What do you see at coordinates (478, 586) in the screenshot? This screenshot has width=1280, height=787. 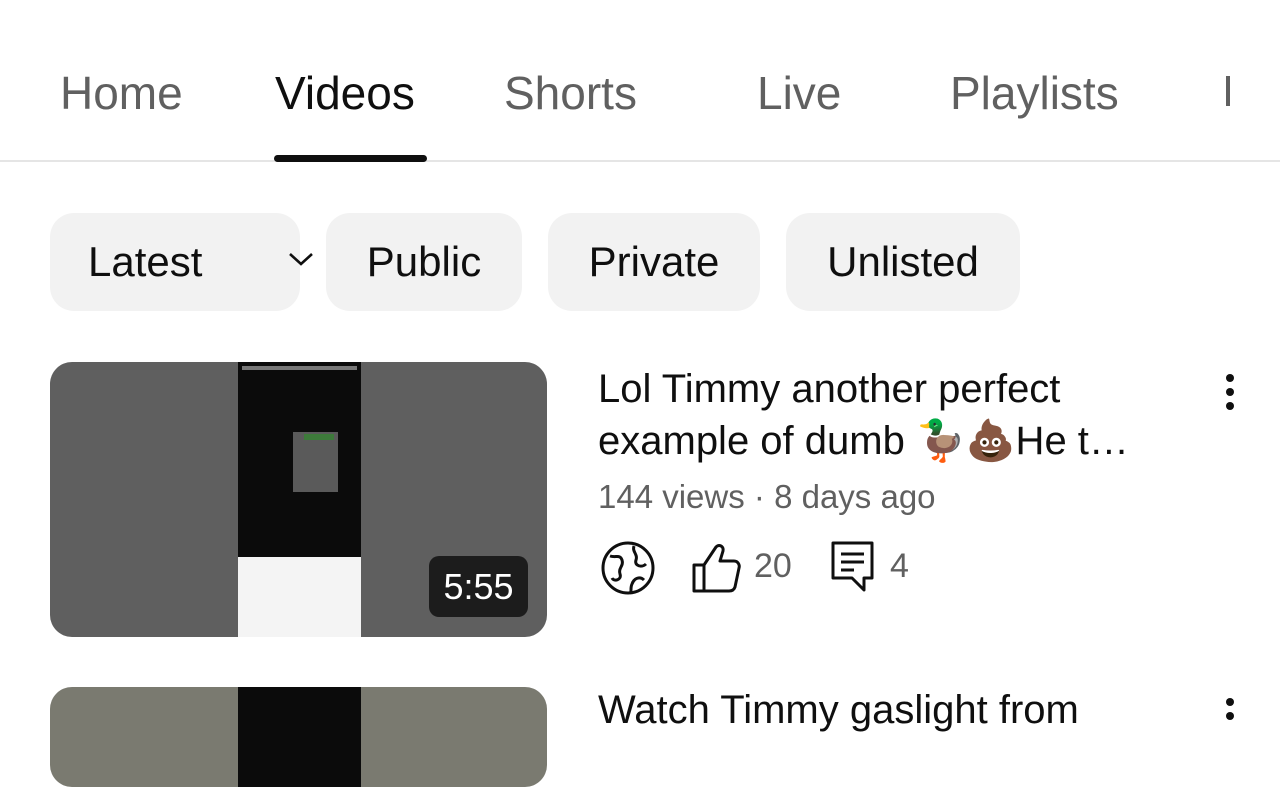 I see `duration-badge: 5:55` at bounding box center [478, 586].